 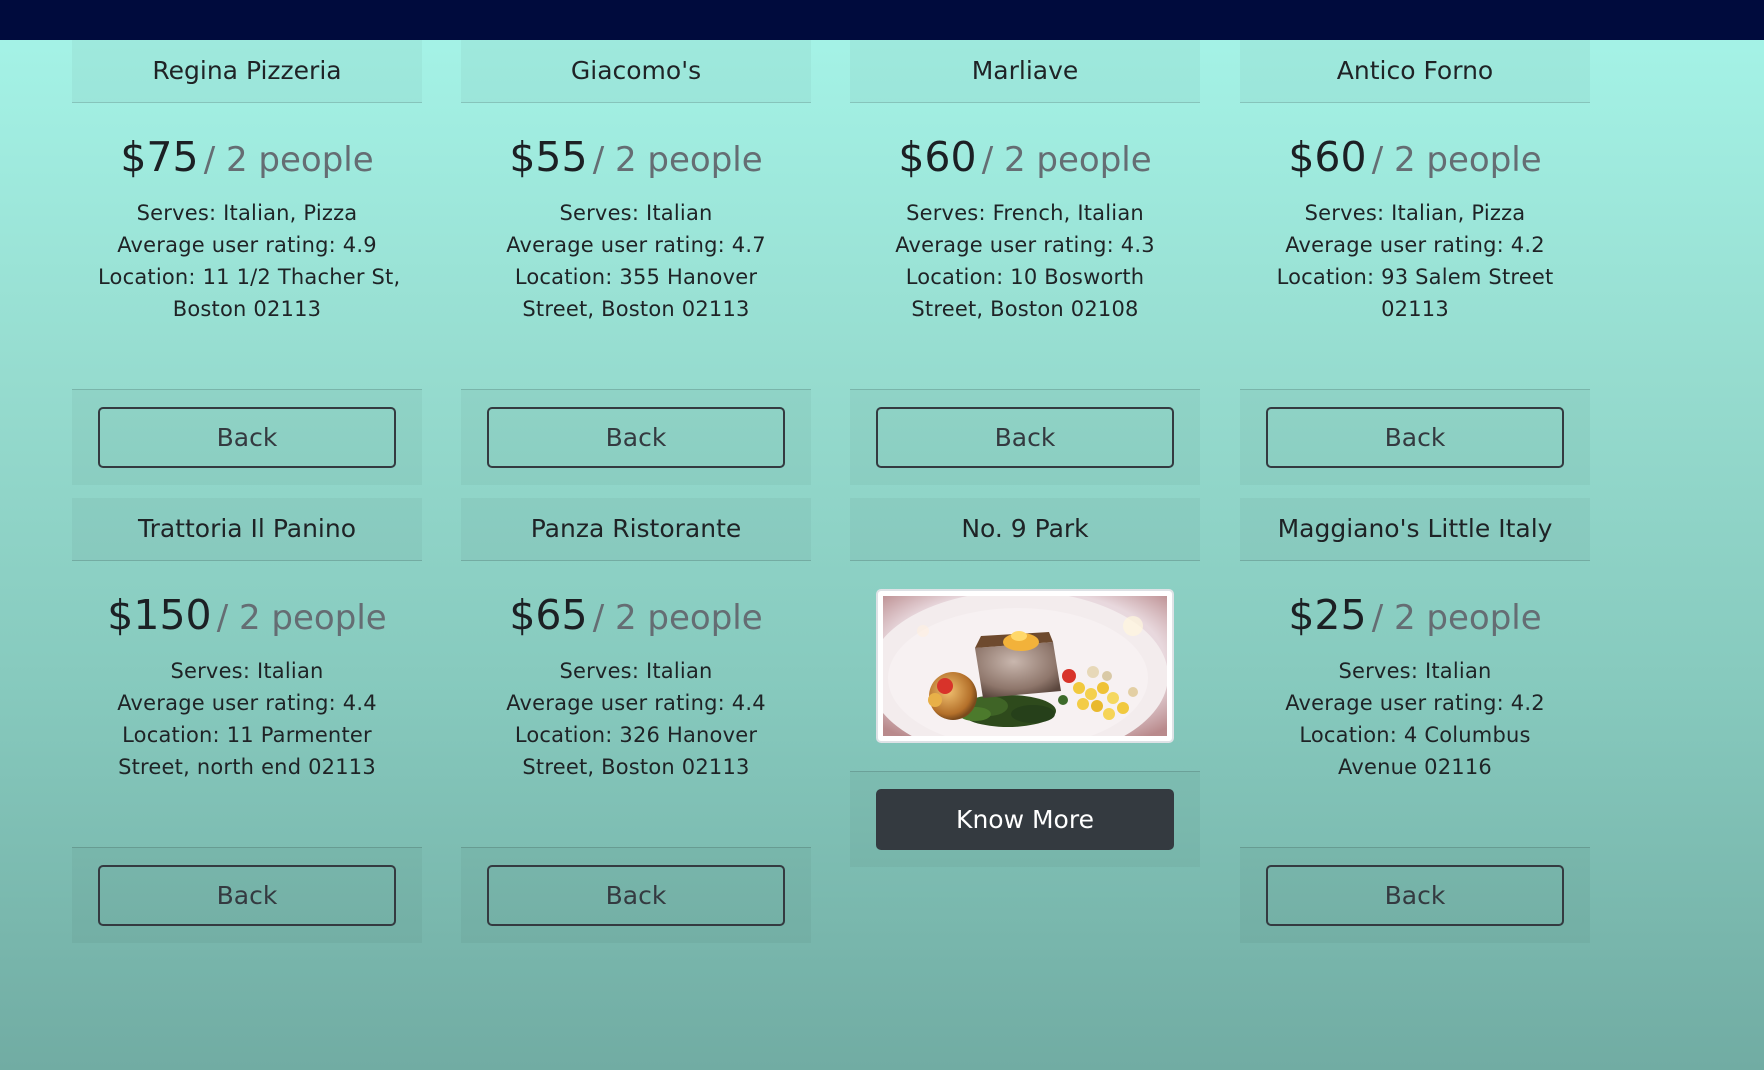 I want to click on price: $55, so click(x=548, y=157).